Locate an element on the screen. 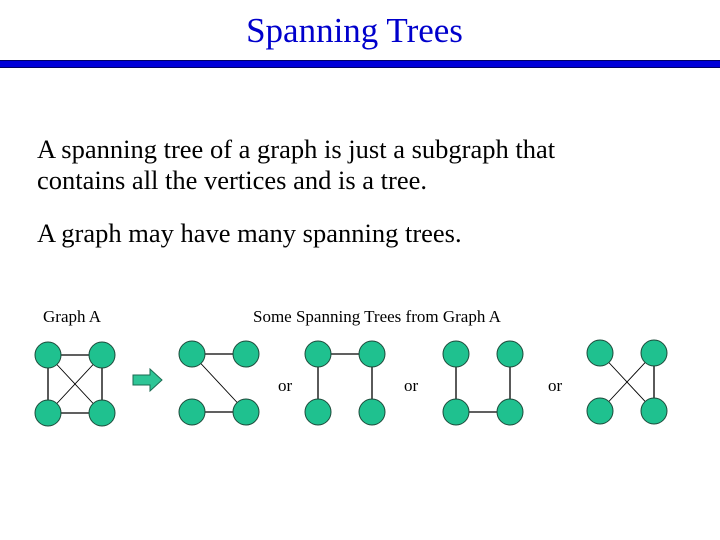 Image resolution: width=720 pixels, height=540 pixels. spanning-tree-2-node-top-right is located at coordinates (372, 354).